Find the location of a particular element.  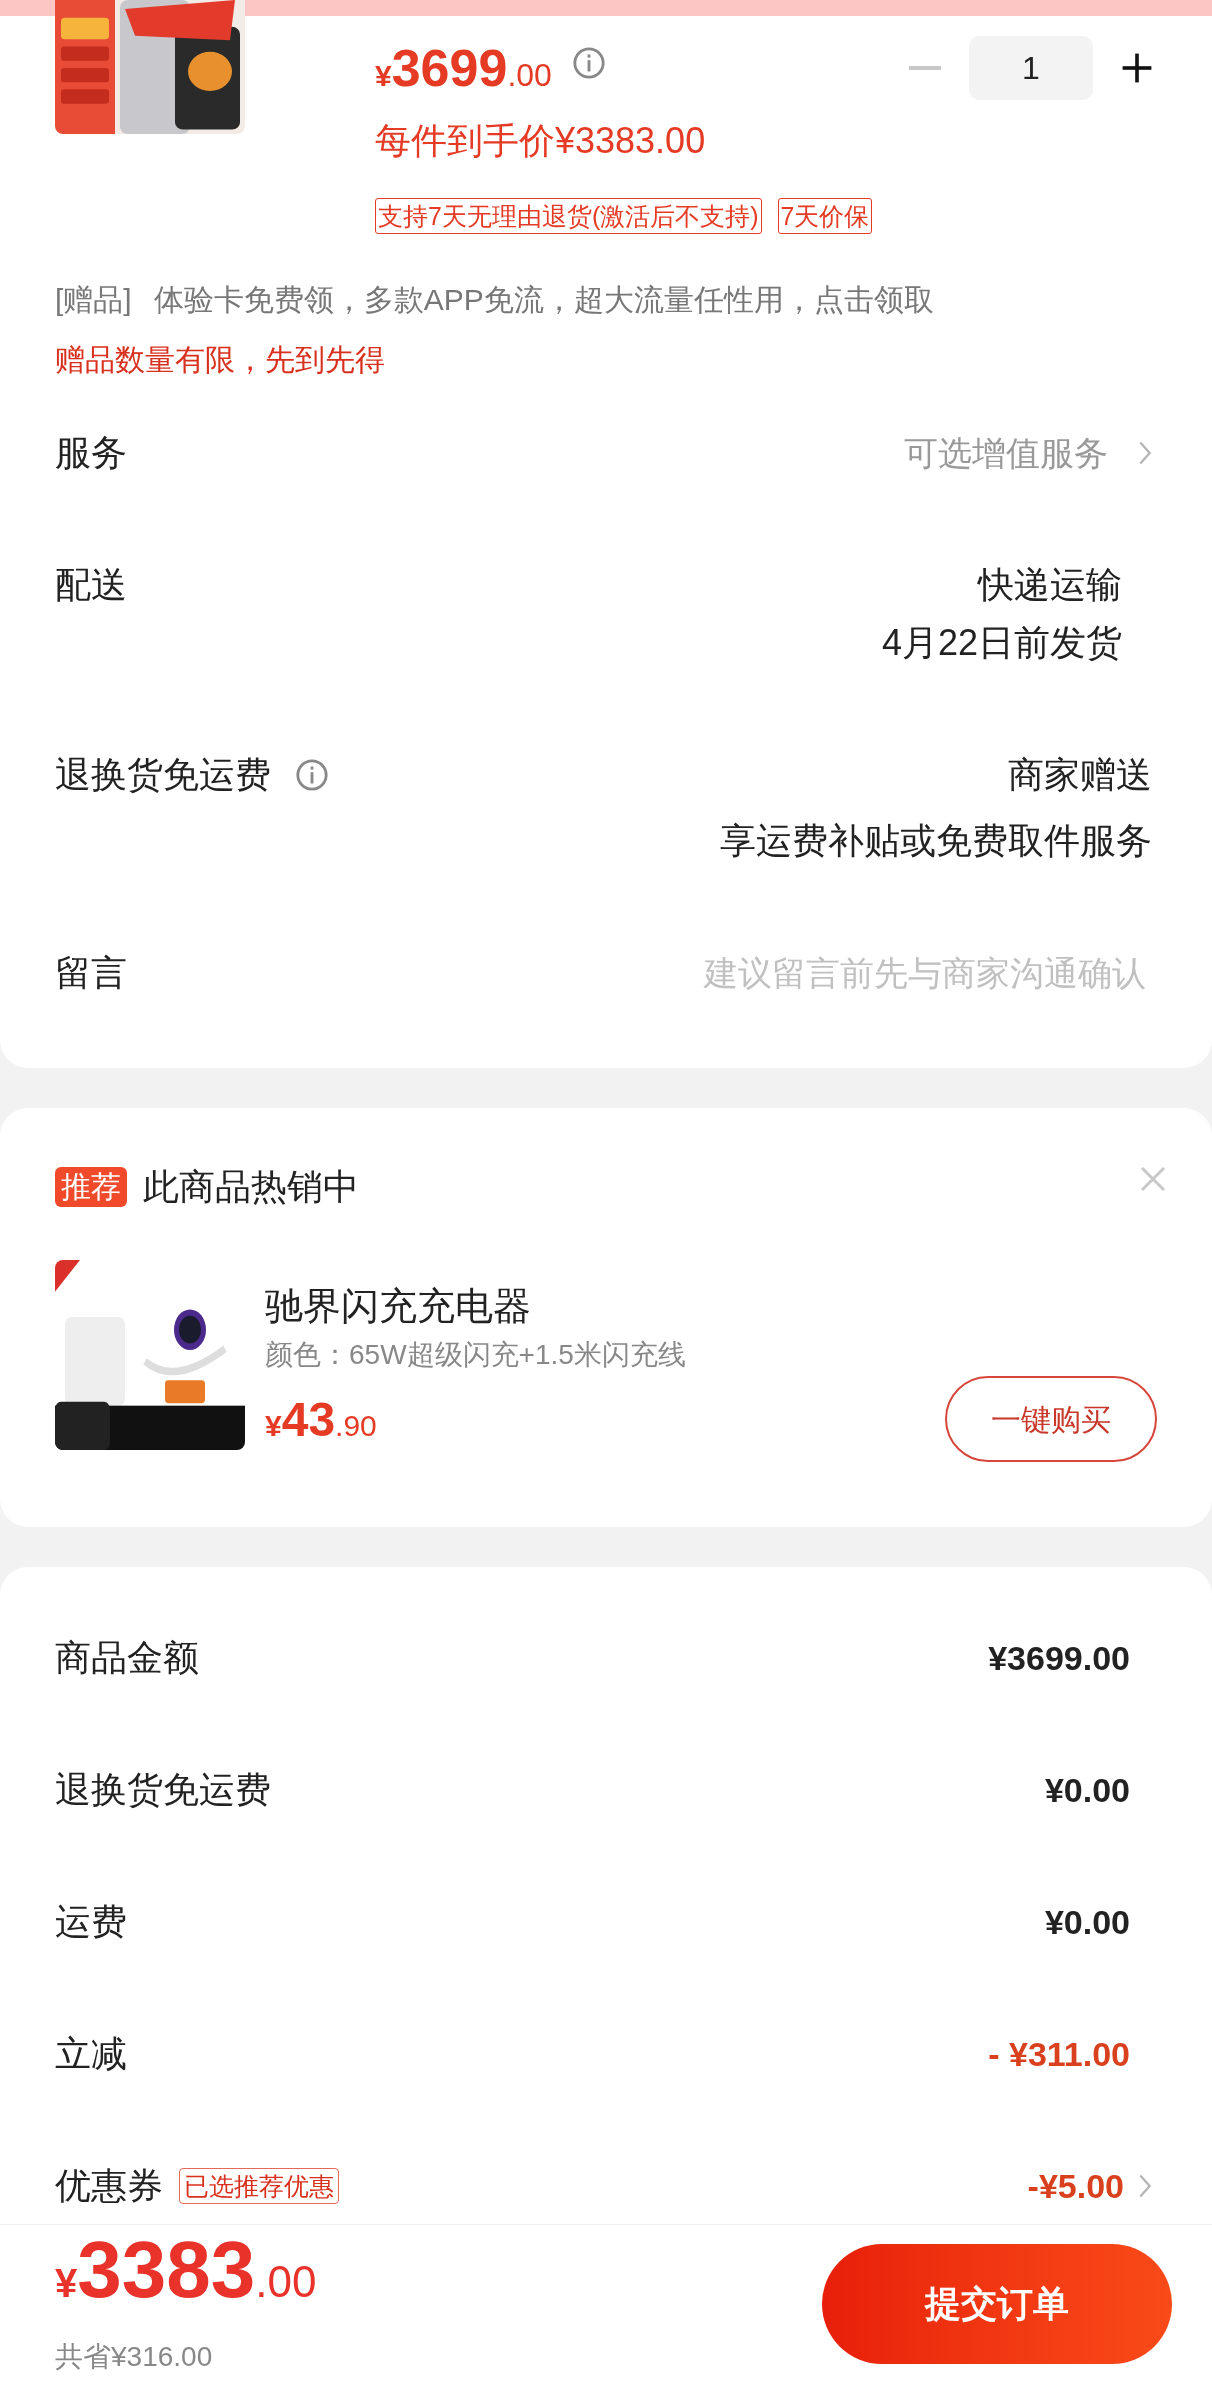

product-name: 驰界闪充充电器 is located at coordinates (711, 1306).